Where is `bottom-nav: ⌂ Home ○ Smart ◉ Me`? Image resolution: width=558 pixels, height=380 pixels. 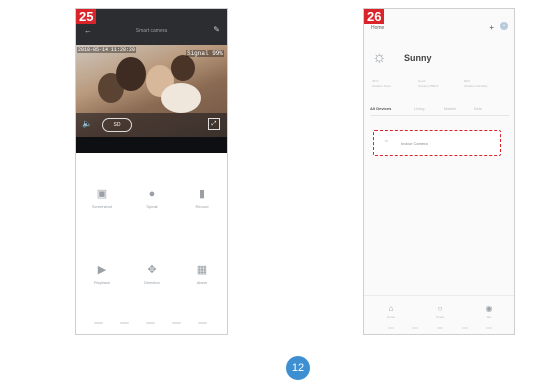 bottom-nav: ⌂ Home ○ Smart ◉ Me is located at coordinates (439, 314).